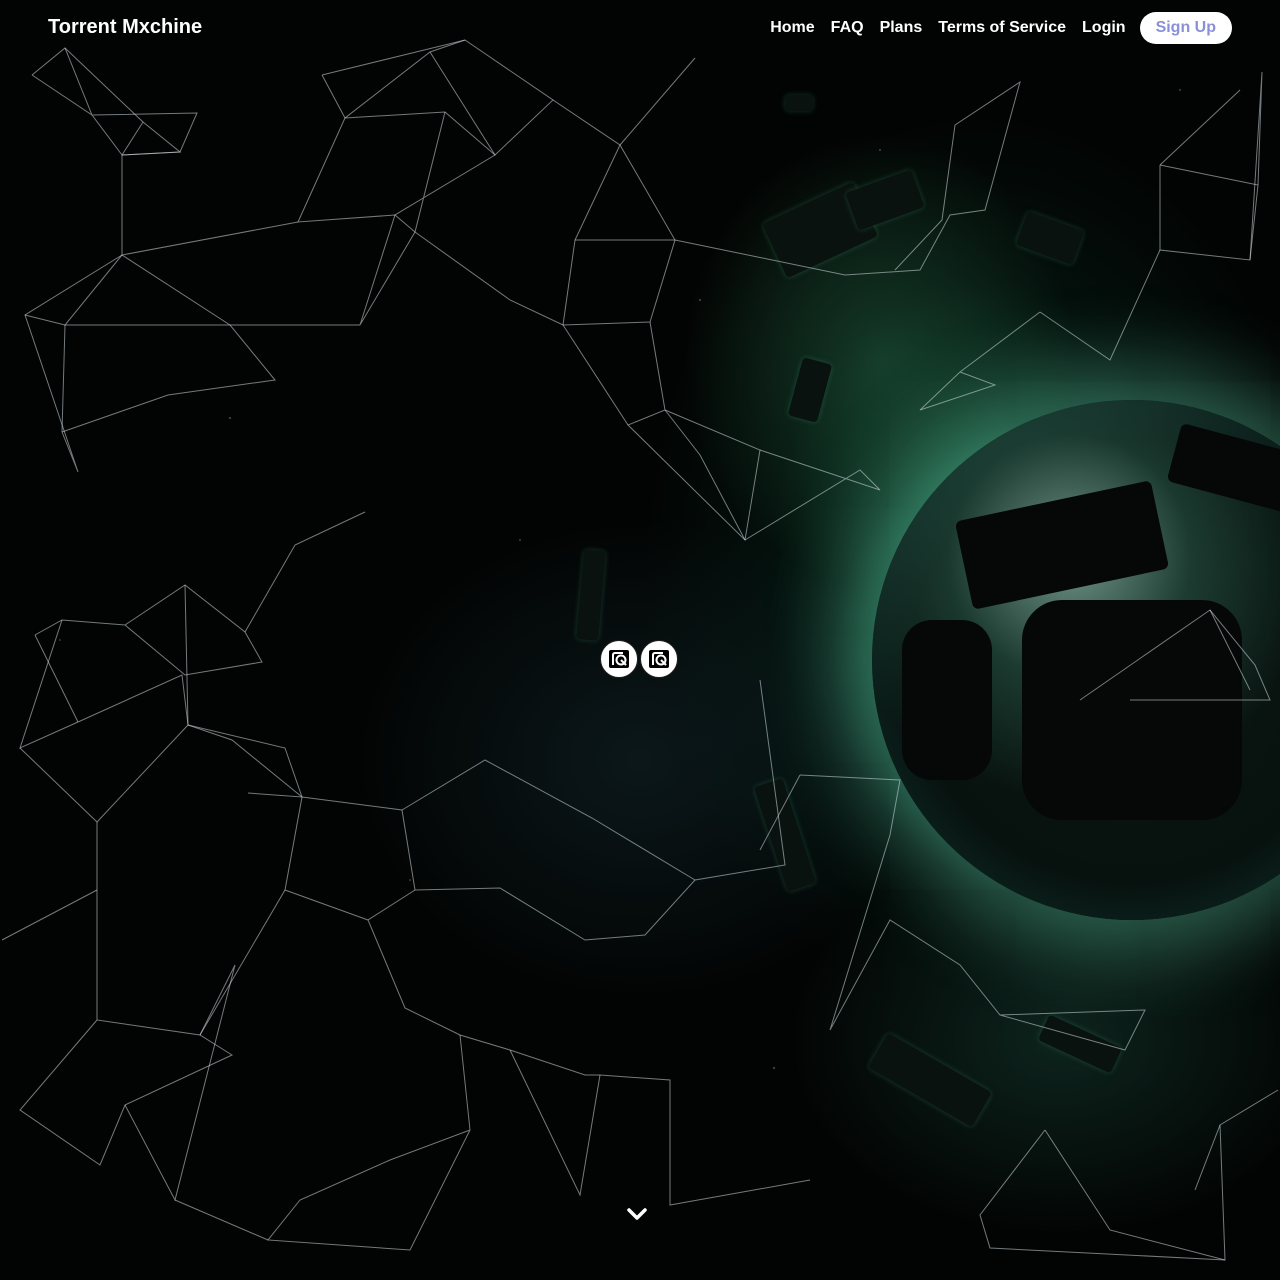  Describe the element at coordinates (847, 28) in the screenshot. I see `nav-link-faq: FAQ` at that location.